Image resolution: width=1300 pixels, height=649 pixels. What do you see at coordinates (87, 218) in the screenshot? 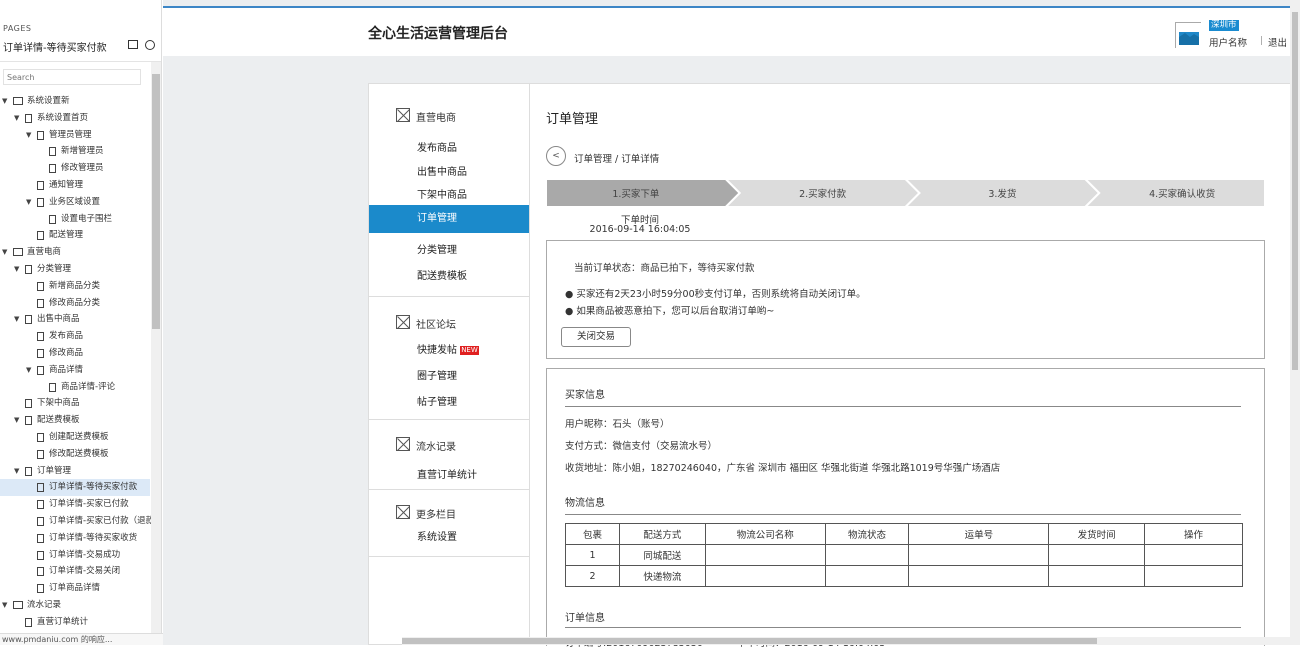
I see `page-tree-label: 设置电子围栏` at bounding box center [87, 218].